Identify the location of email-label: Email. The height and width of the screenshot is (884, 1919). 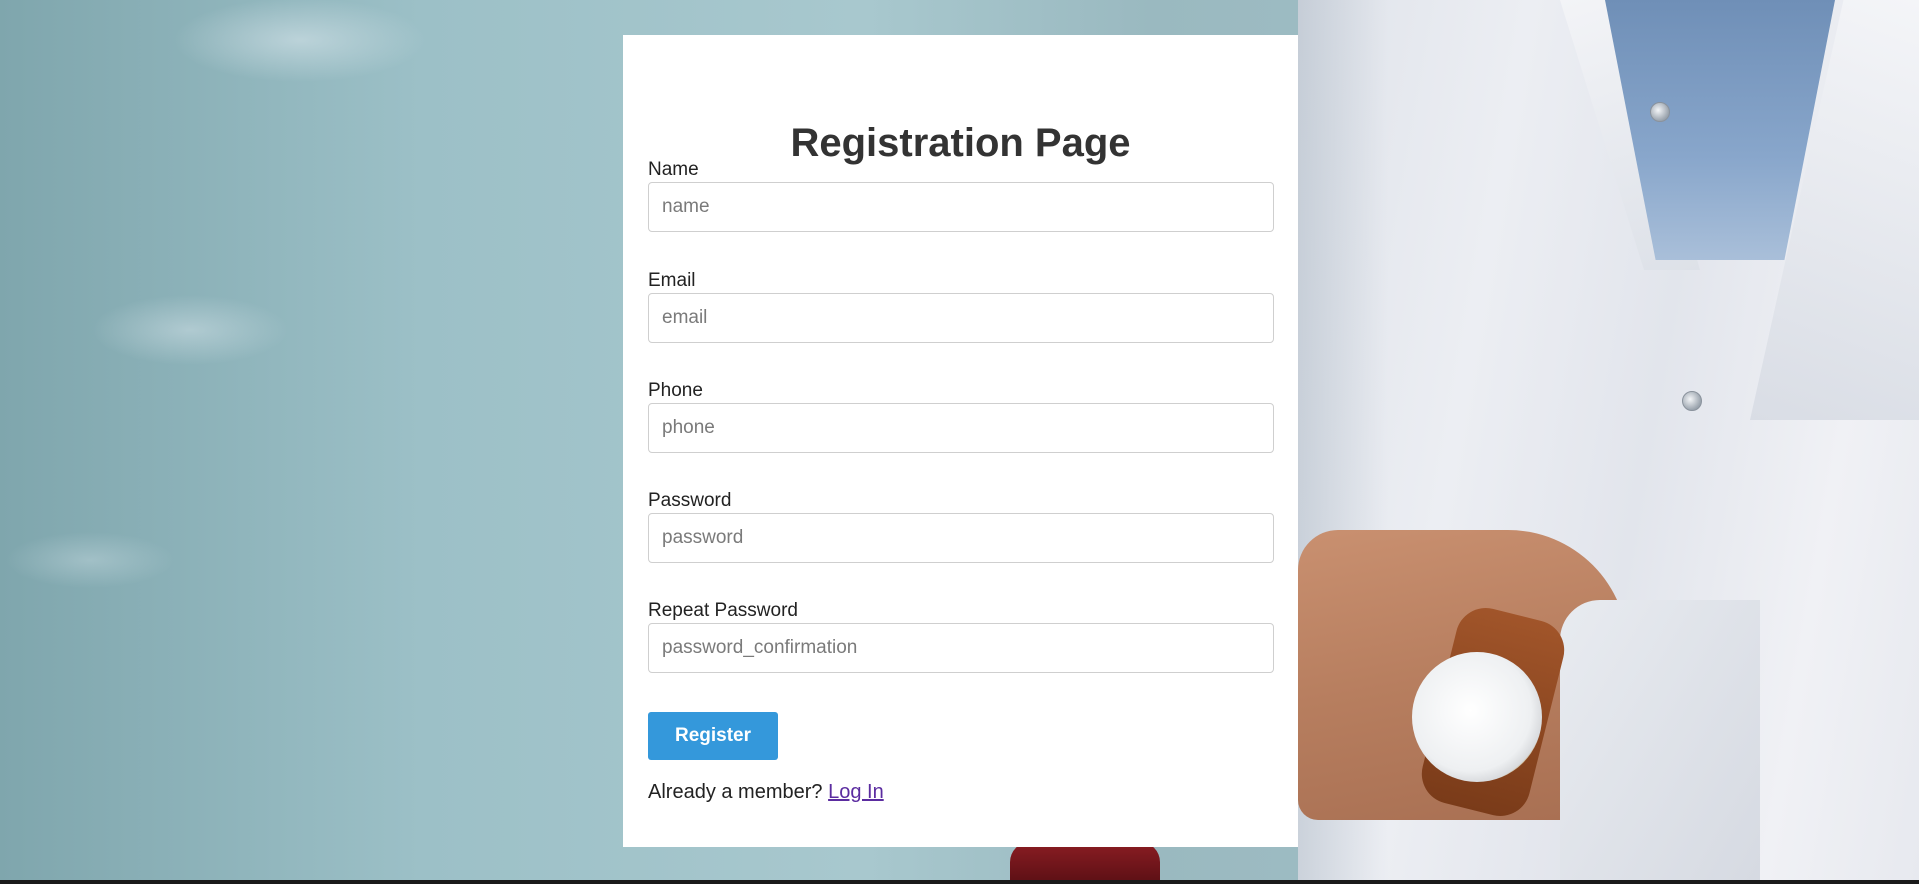
(672, 280).